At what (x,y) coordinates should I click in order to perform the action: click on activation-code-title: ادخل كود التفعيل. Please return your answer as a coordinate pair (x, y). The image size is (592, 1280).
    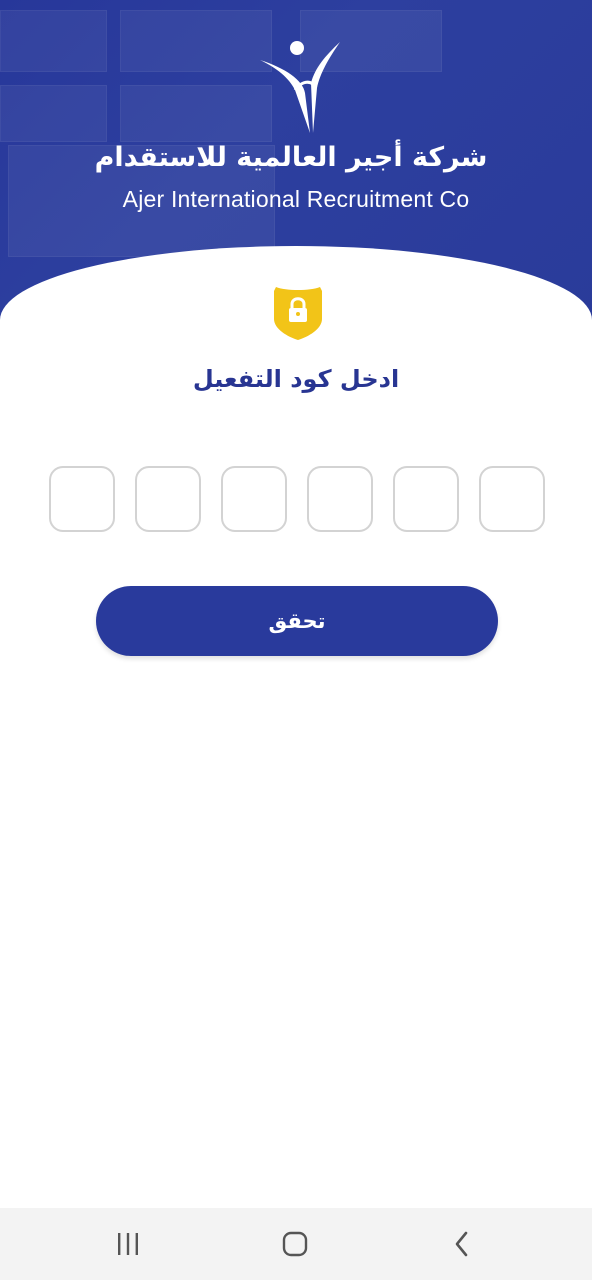
    Looking at the image, I should click on (296, 379).